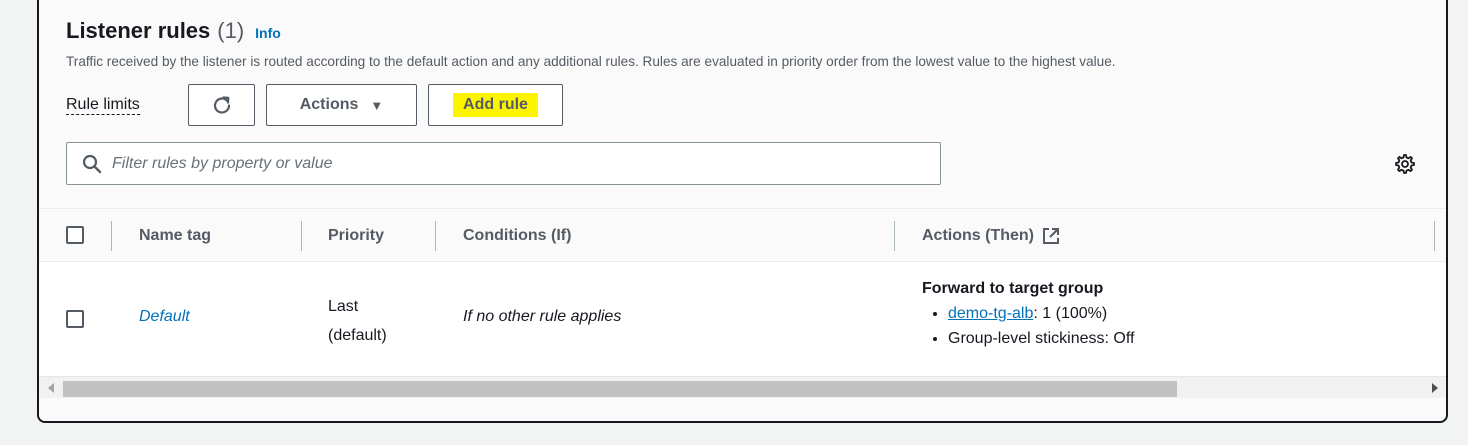 This screenshot has width=1468, height=445. I want to click on section-header: Listener rules (1) Info, so click(173, 31).